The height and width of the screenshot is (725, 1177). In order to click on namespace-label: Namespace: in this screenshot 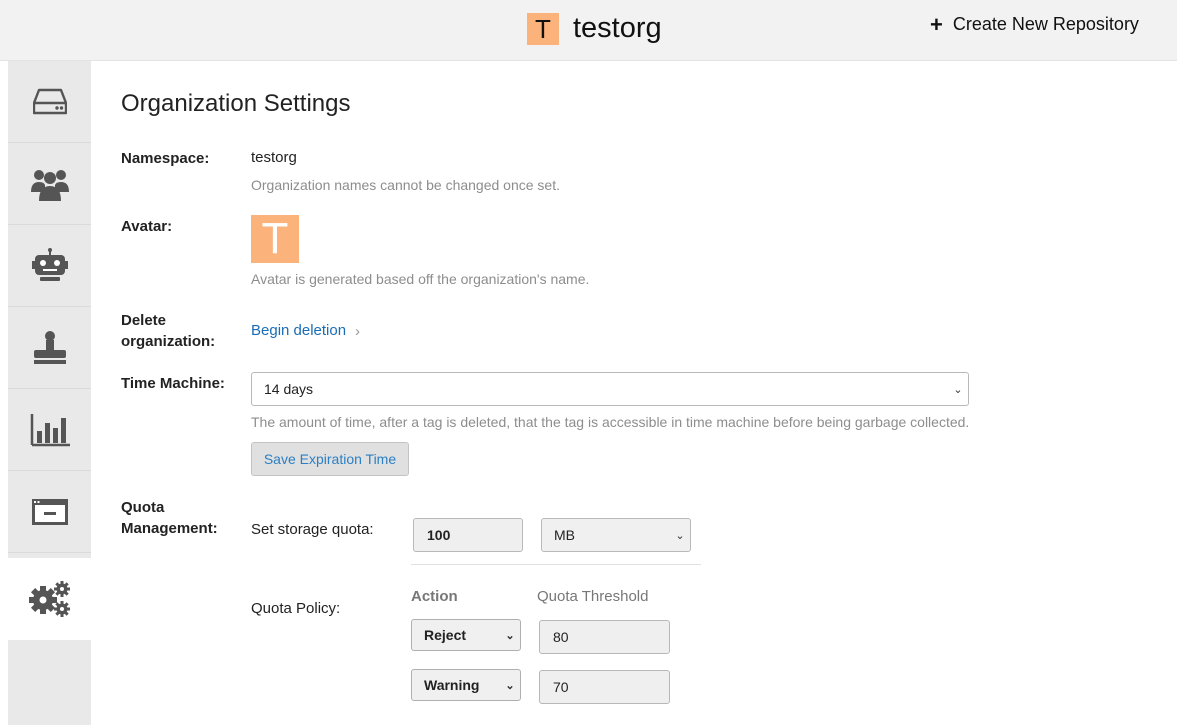, I will do `click(165, 158)`.